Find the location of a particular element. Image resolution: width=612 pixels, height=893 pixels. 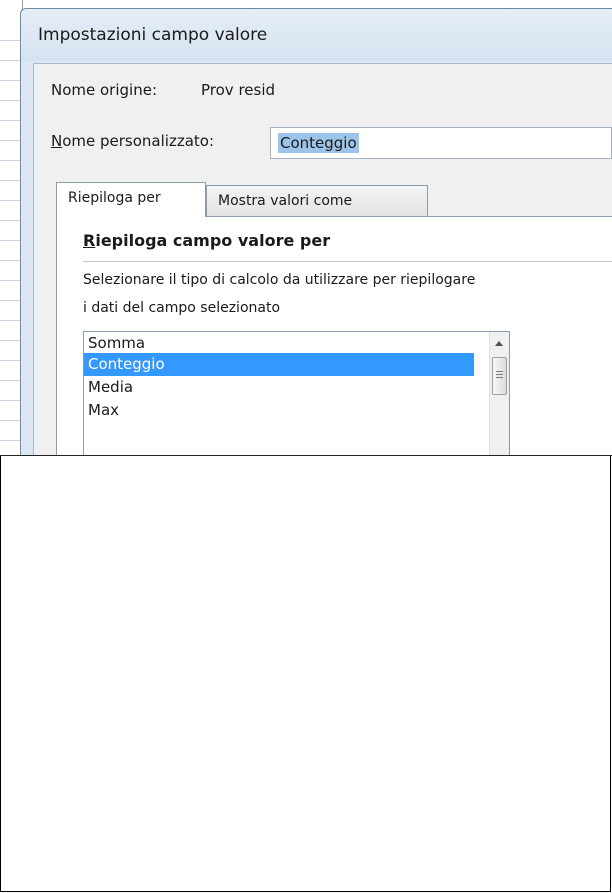

custom-name-input: Conteggio is located at coordinates (441, 143).